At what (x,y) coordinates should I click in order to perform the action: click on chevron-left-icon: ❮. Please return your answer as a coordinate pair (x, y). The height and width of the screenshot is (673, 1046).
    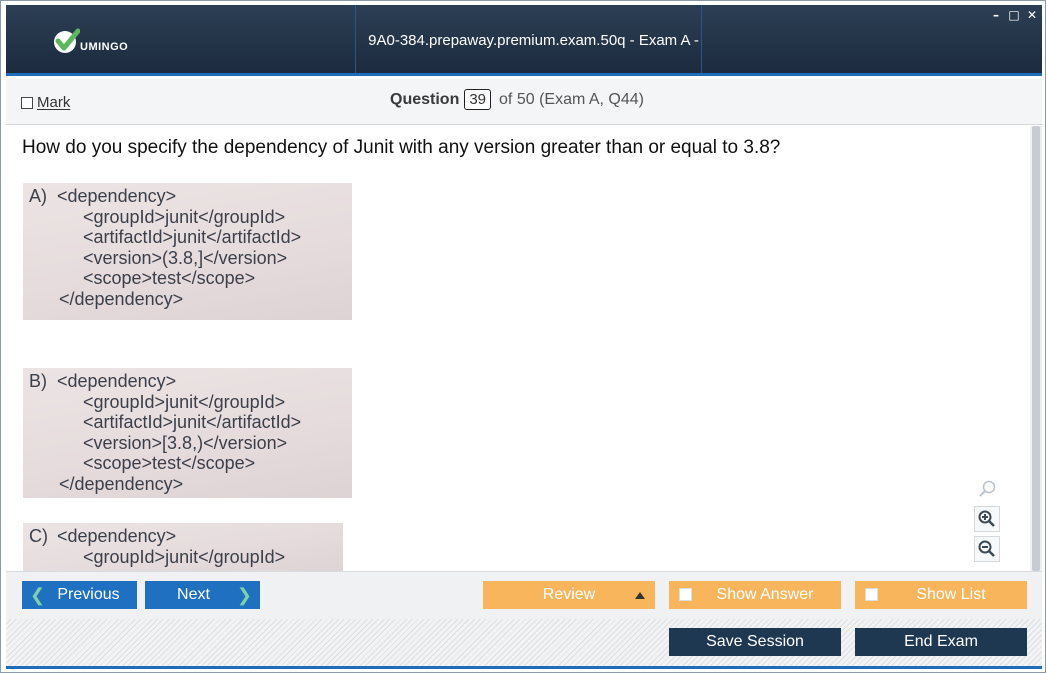
    Looking at the image, I should click on (38, 594).